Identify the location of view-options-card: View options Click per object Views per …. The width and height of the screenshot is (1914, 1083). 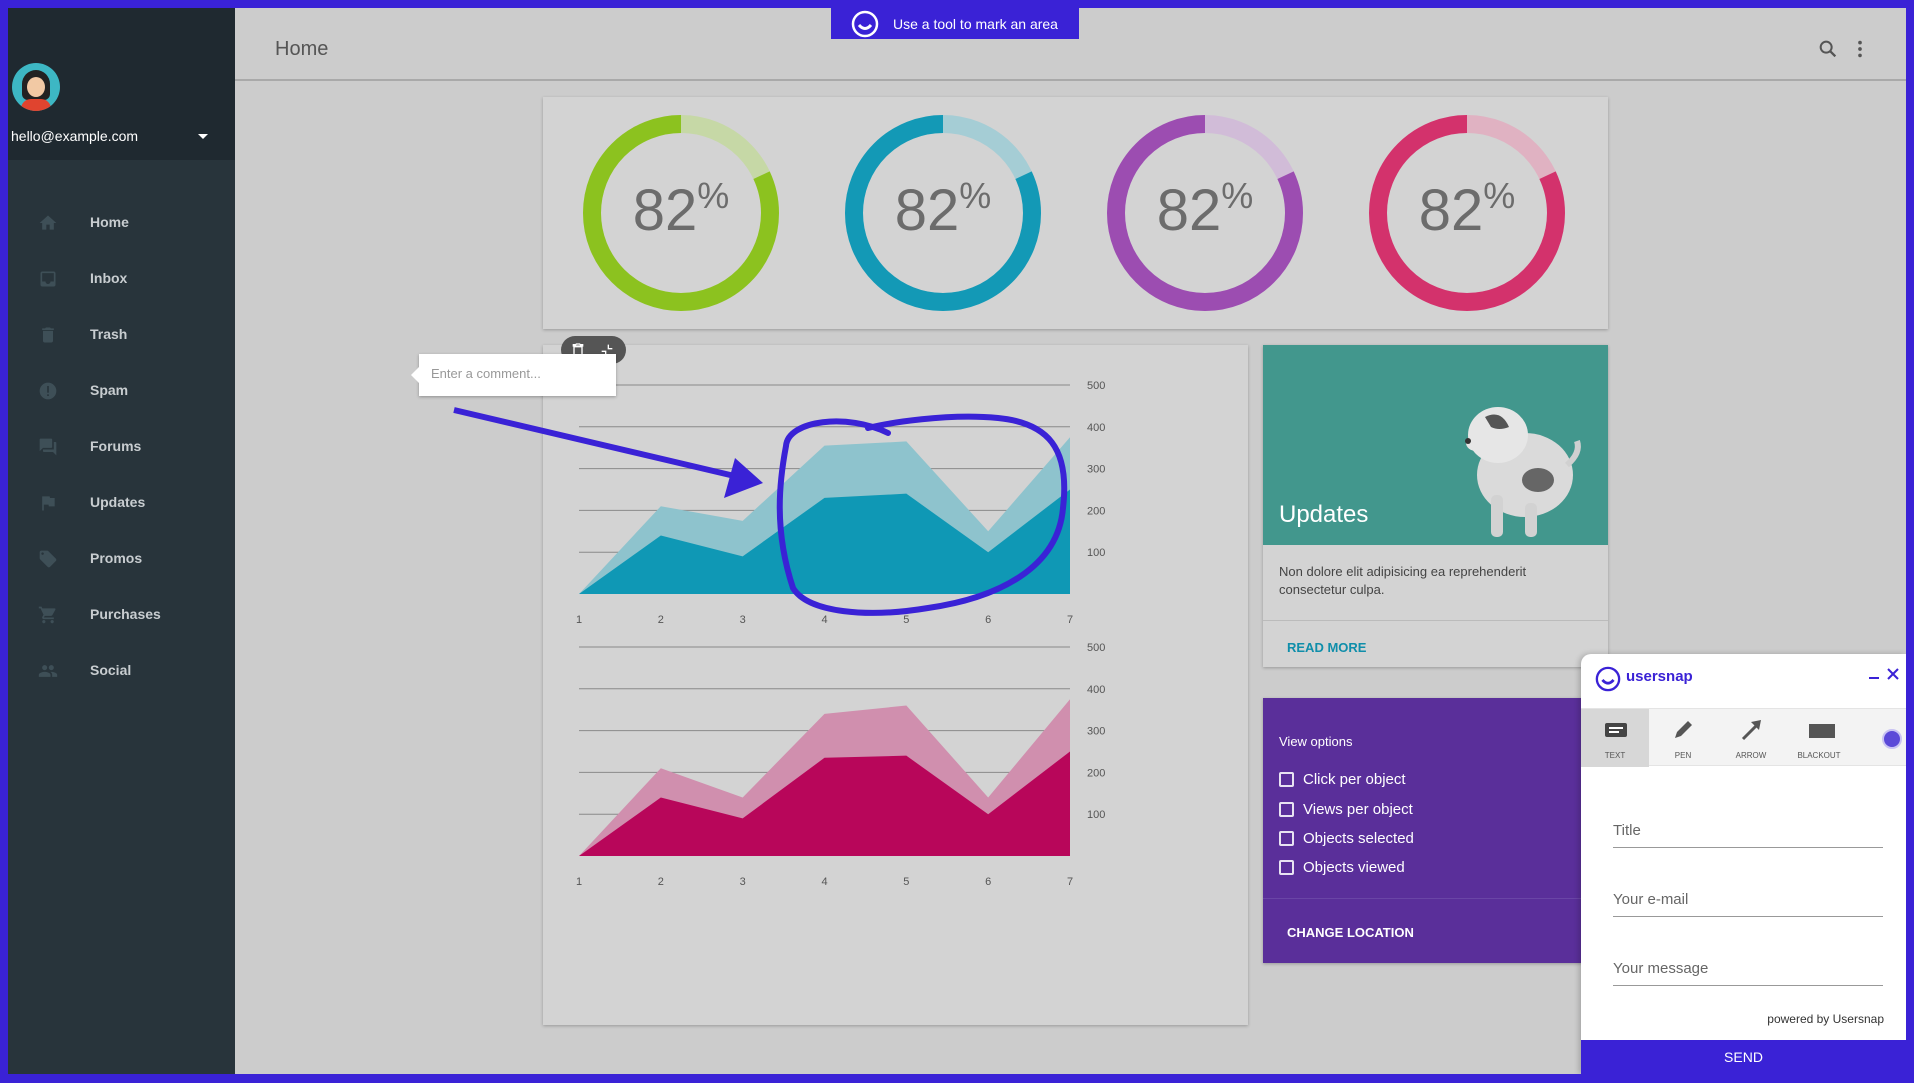
(1435, 830).